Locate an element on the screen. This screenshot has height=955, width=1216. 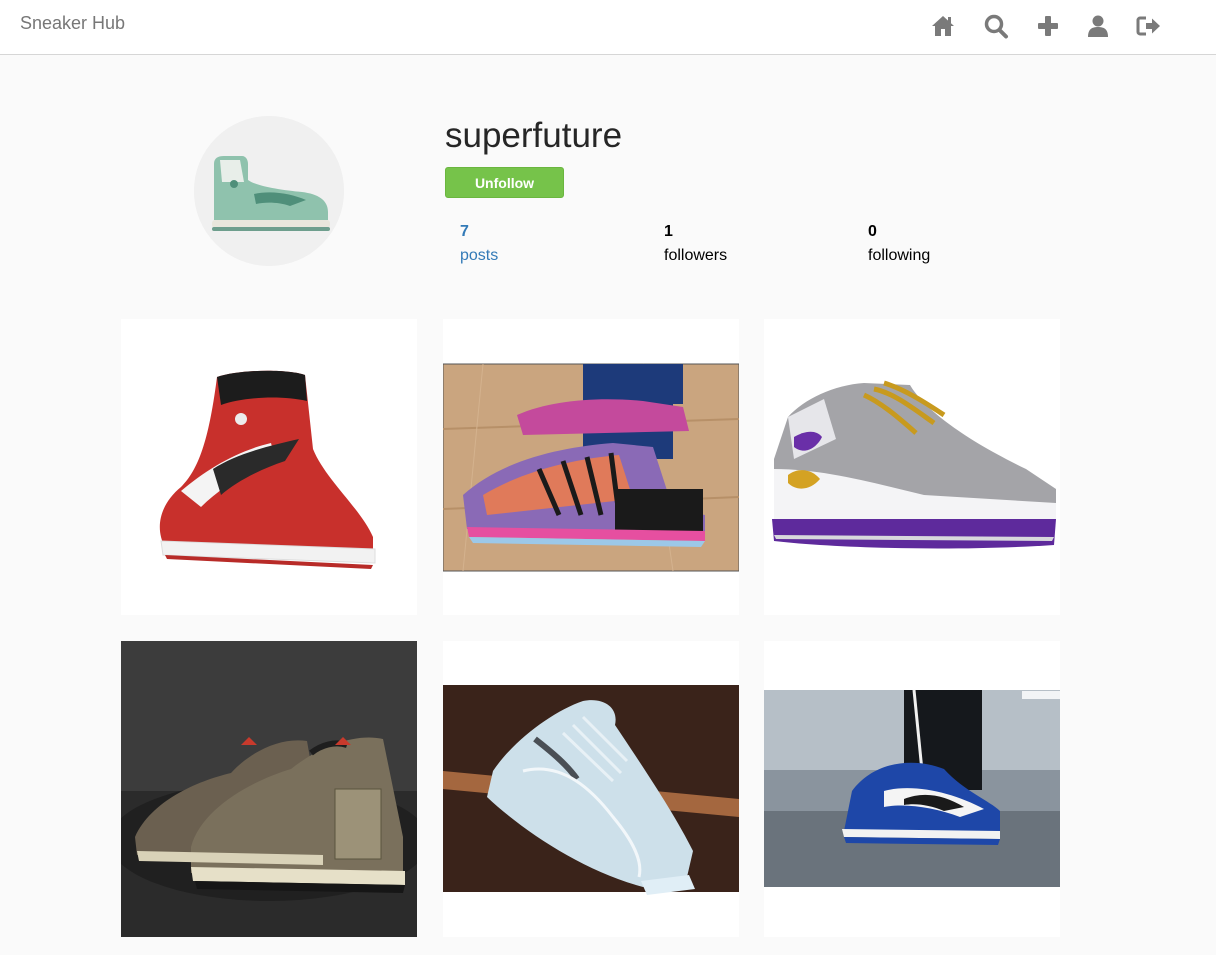
posts-label: posts is located at coordinates (479, 255).